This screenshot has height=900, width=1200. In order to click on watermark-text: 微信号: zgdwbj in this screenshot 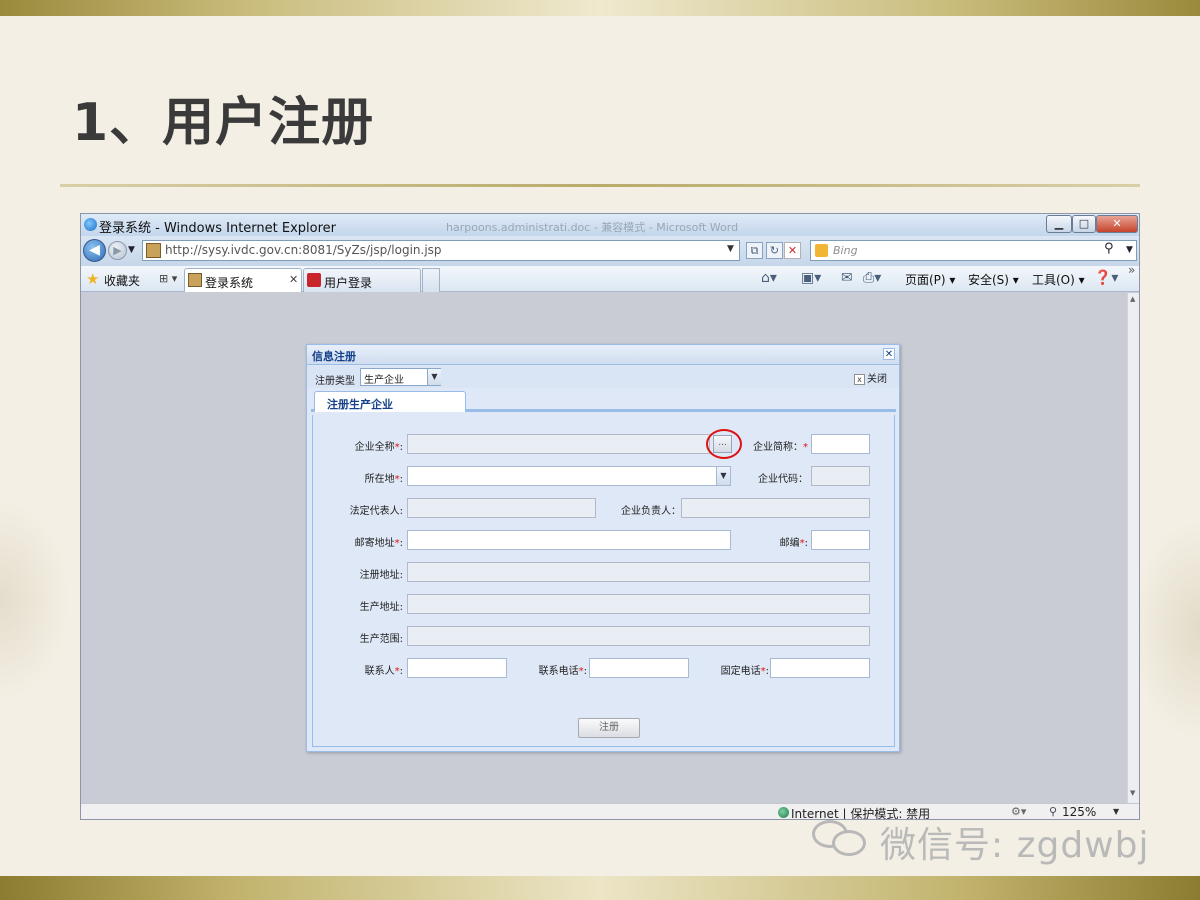, I will do `click(1015, 845)`.